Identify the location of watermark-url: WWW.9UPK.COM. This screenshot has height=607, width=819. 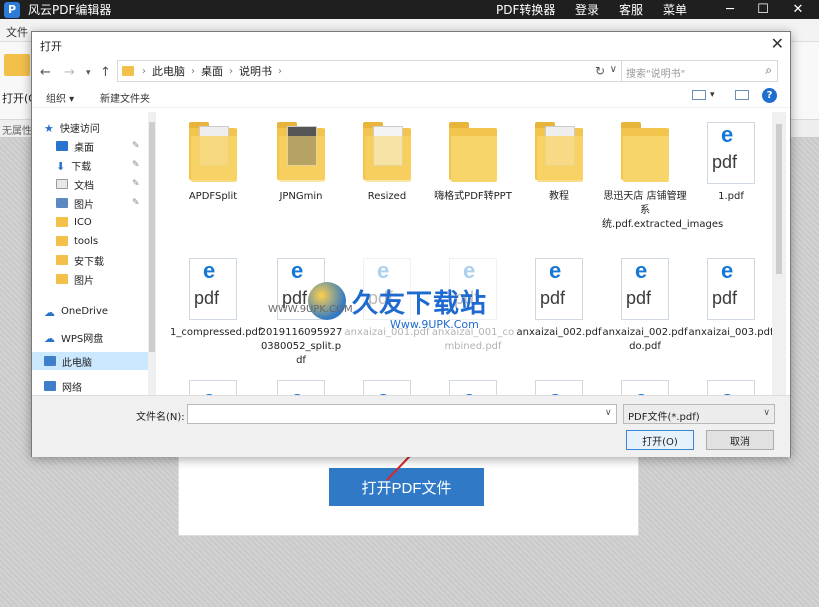
(310, 309).